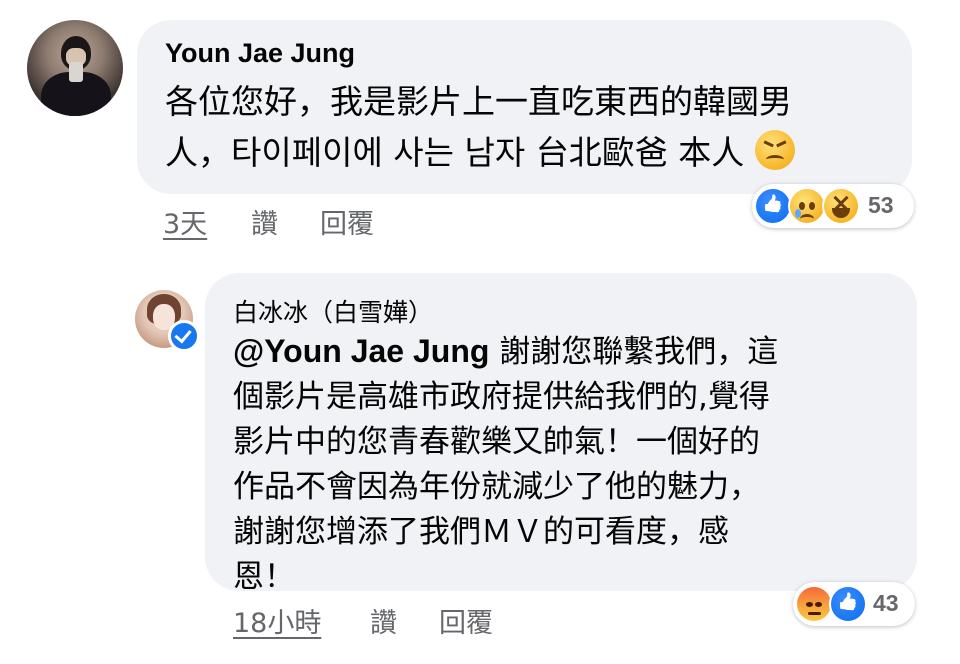 The image size is (960, 664). I want to click on angry-icon, so click(814, 604).